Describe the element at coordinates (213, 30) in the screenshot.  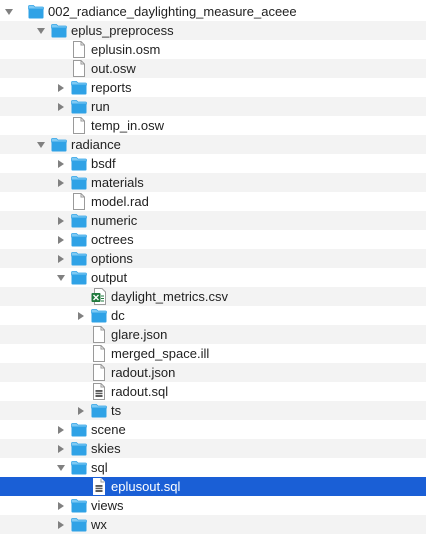
I see `tree-row-folder: eplus_preprocess` at that location.